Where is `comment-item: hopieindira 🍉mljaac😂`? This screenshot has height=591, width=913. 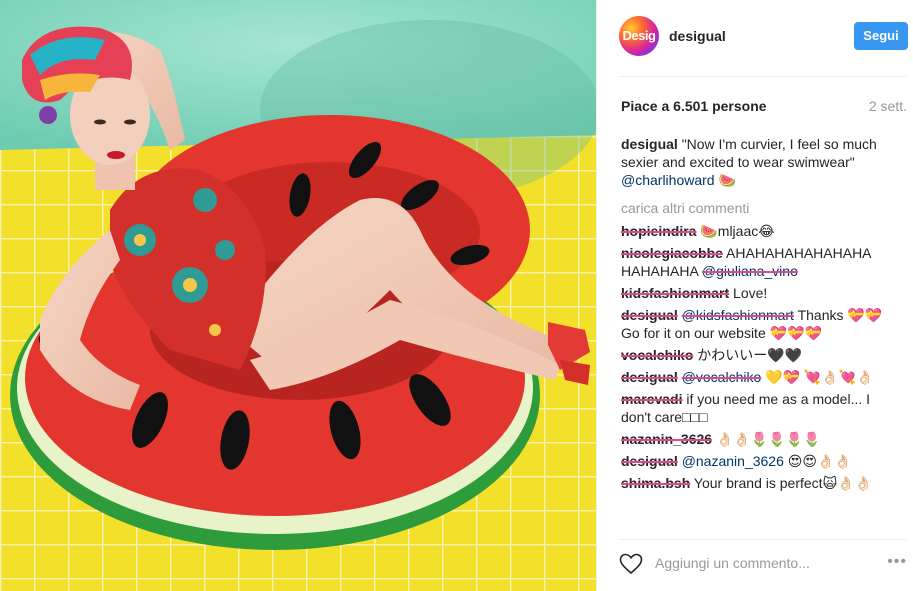
comment-item: hopieindira 🍉mljaac😂 is located at coordinates (757, 231).